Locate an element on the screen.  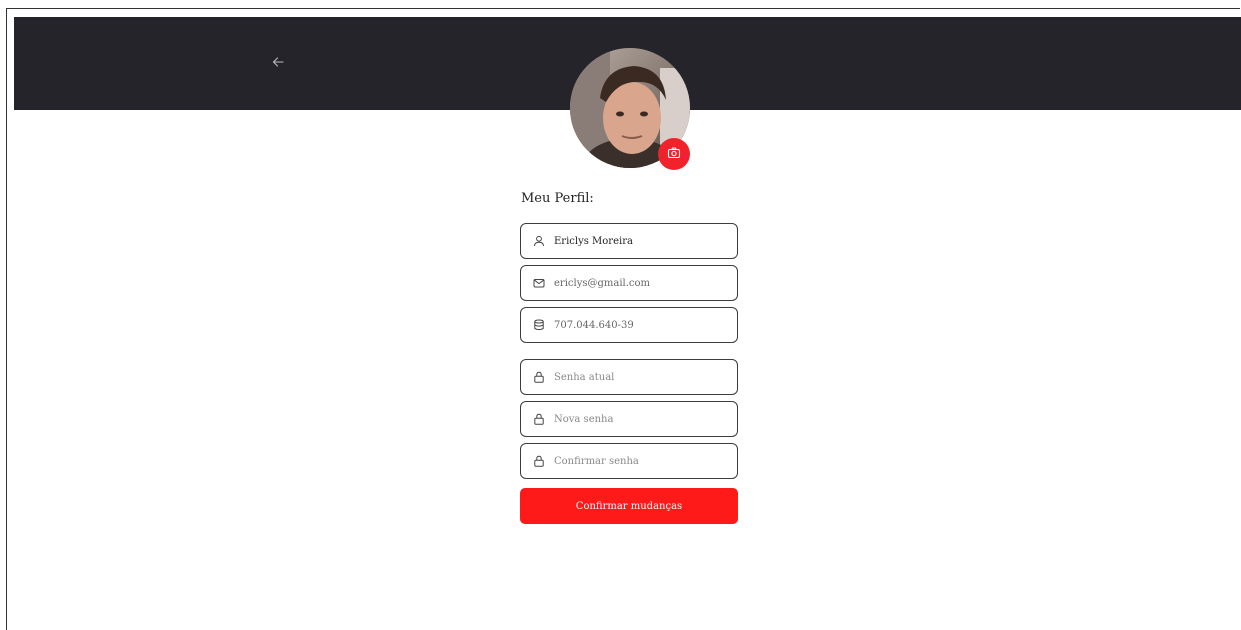
current-password-field is located at coordinates (629, 377).